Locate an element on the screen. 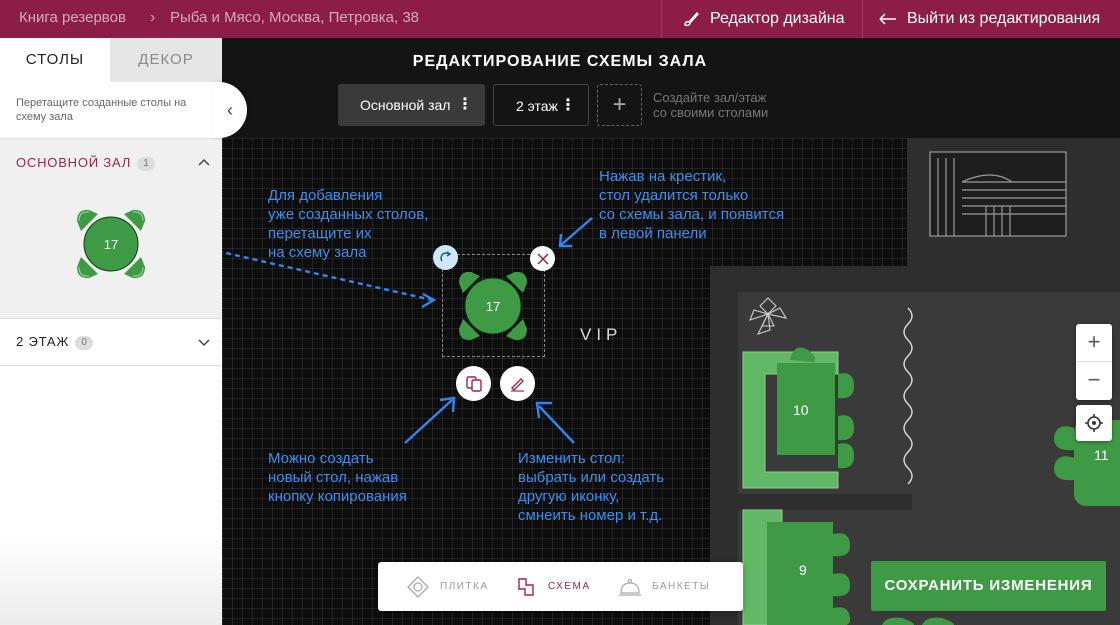 Image resolution: width=1120 pixels, height=625 pixels. design-editor-label: Редактор дизайна is located at coordinates (777, 18).